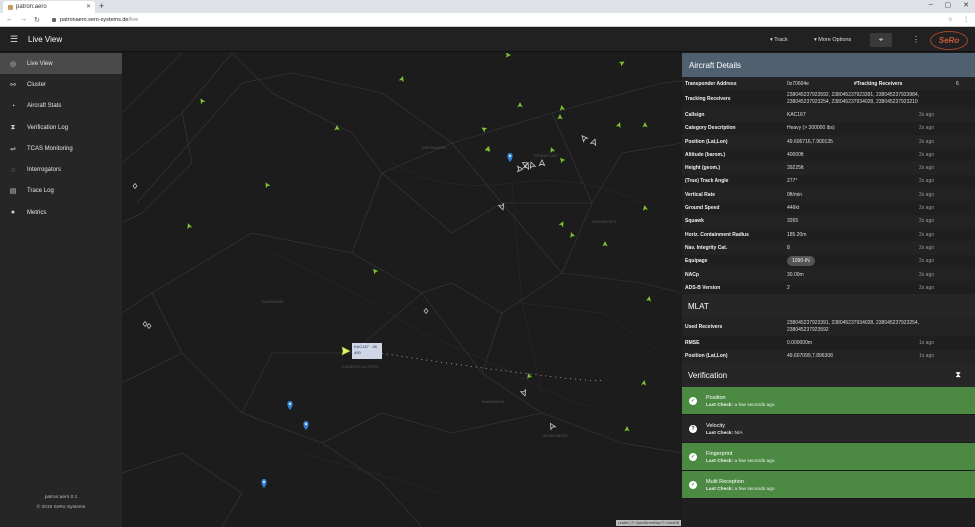 This screenshot has height=527, width=975. I want to click on verification-position: ✓ Position Last Check: a few seconds ago, so click(828, 401).